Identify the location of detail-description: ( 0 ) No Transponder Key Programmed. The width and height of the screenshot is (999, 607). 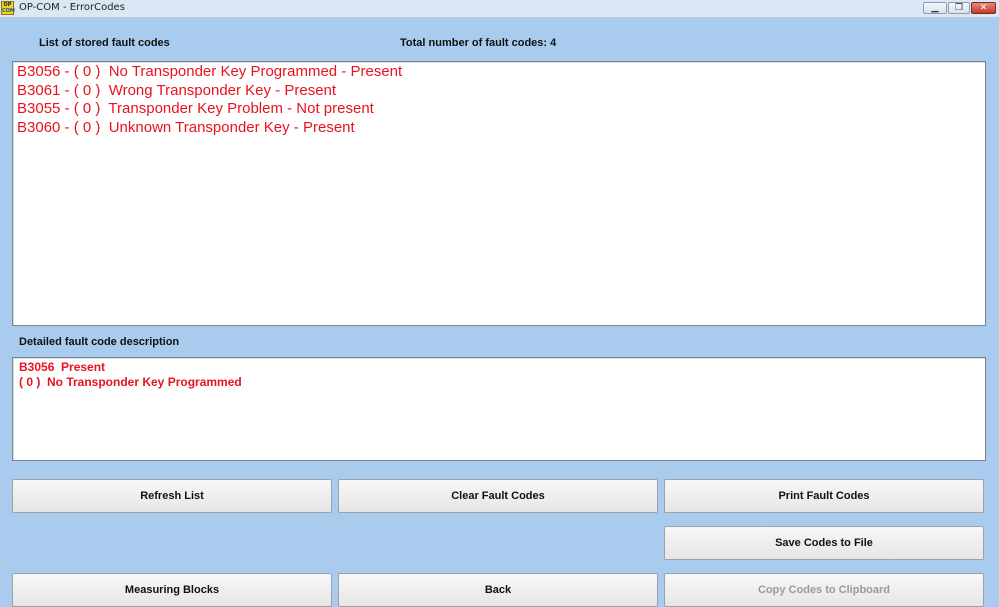
(130, 382).